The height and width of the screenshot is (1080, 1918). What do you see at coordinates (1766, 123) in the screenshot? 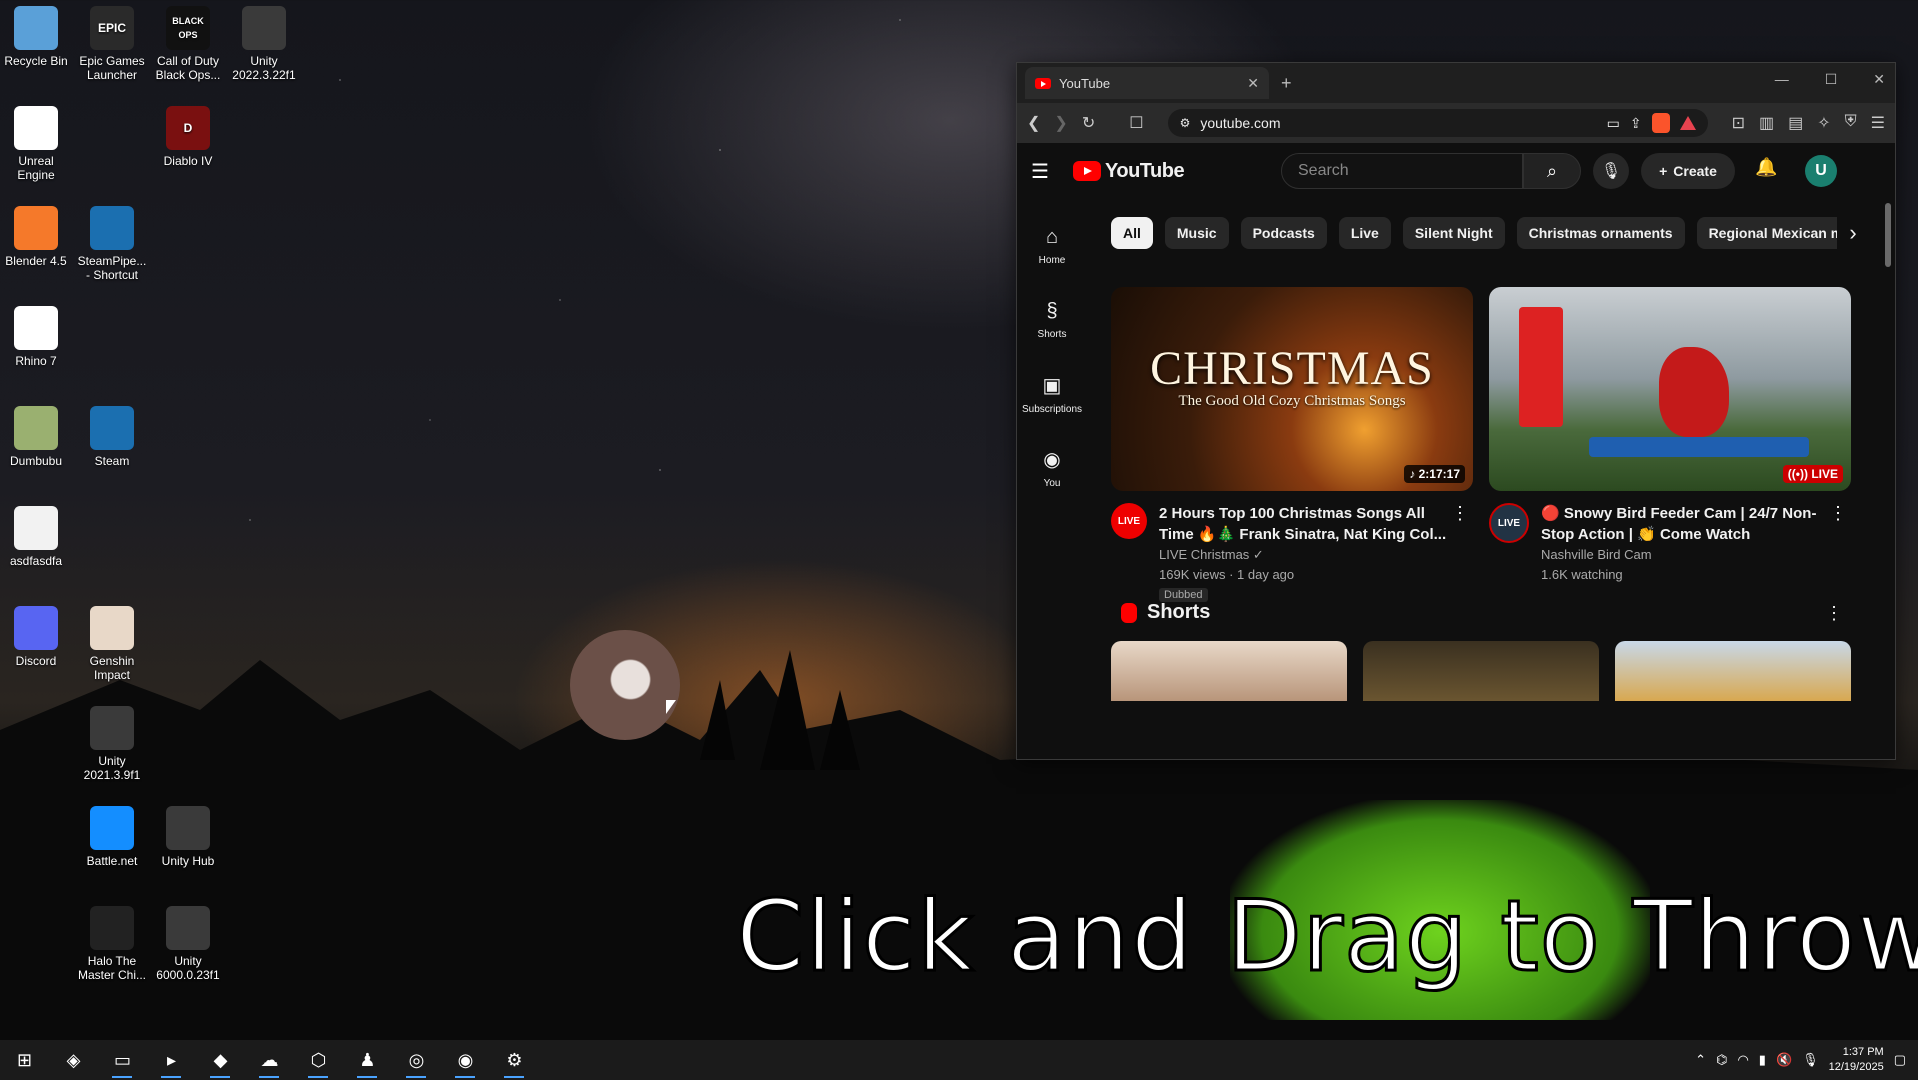
I see `sidebar-icon: ▥` at bounding box center [1766, 123].